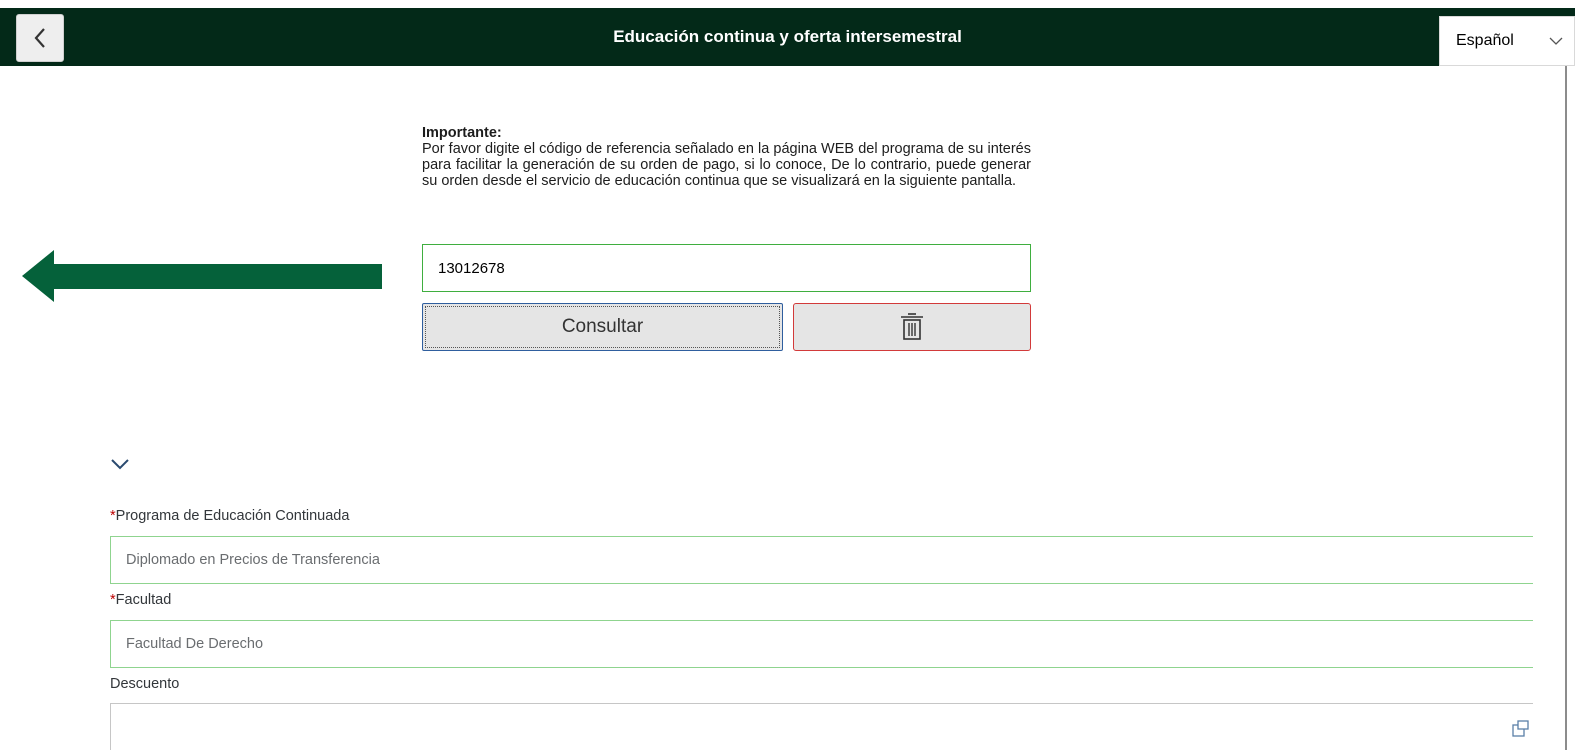 The height and width of the screenshot is (750, 1575). I want to click on arrow-left-icon, so click(202, 276).